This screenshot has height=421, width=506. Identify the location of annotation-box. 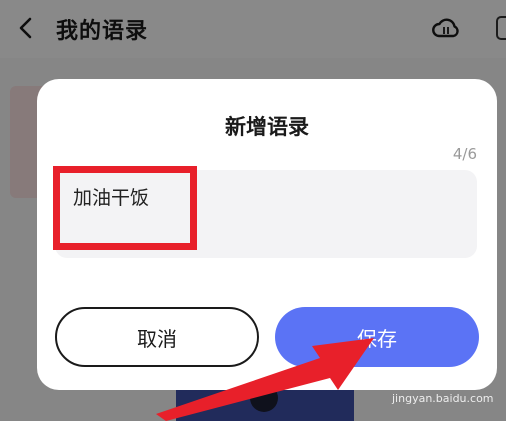
(125, 208).